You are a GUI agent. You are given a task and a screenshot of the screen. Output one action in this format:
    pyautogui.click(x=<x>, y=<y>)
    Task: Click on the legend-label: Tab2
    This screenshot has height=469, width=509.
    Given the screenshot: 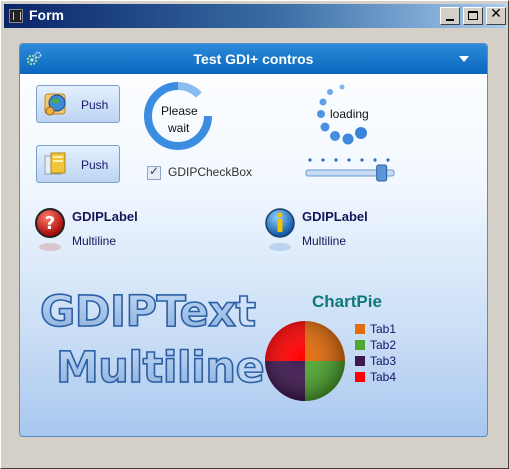 What is the action you would take?
    pyautogui.click(x=383, y=345)
    